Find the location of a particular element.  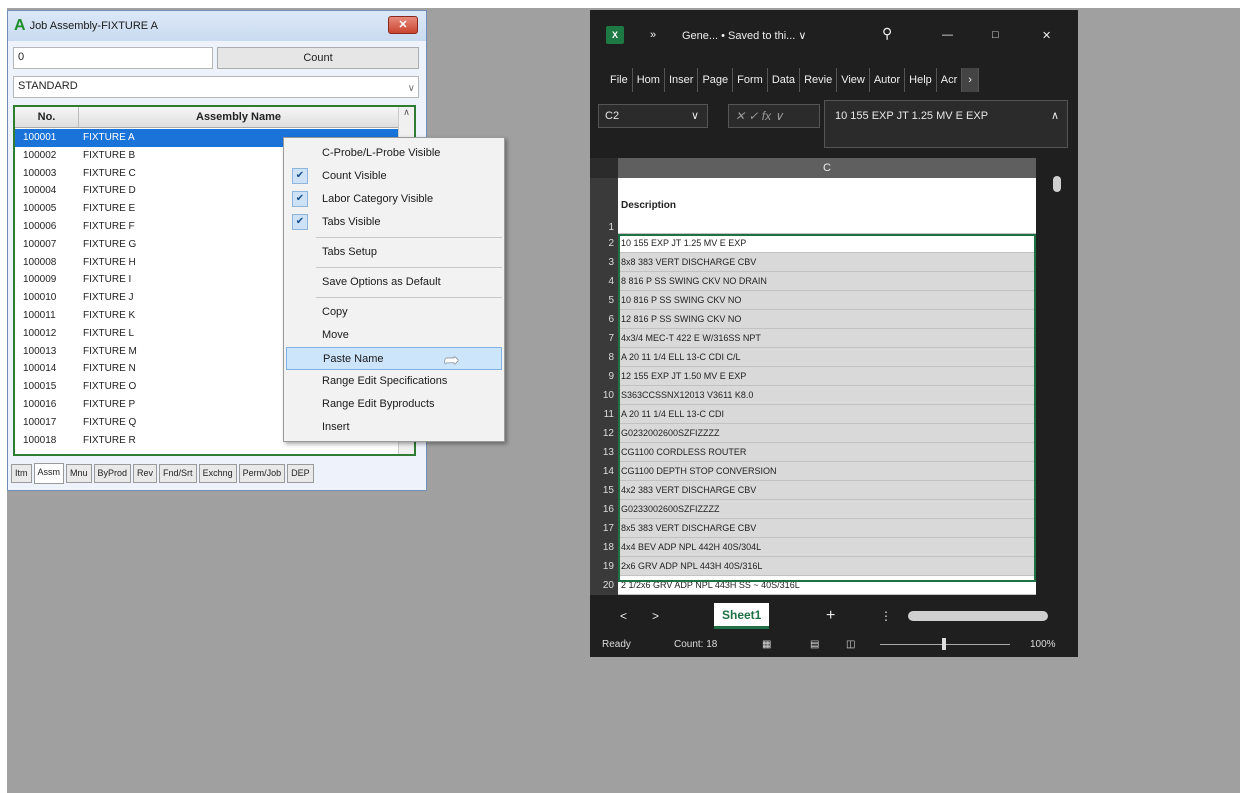

column-header-c: C is located at coordinates (827, 168).